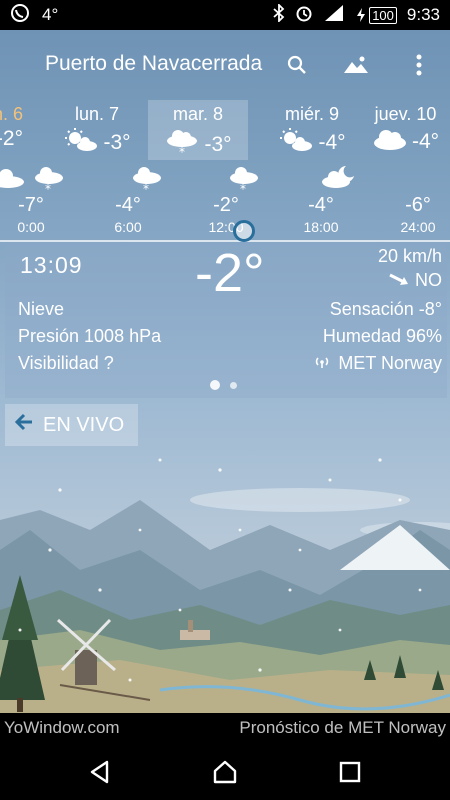 The width and height of the screenshot is (450, 800). What do you see at coordinates (153, 64) in the screenshot?
I see `location-name: Puerto de Navacerrada` at bounding box center [153, 64].